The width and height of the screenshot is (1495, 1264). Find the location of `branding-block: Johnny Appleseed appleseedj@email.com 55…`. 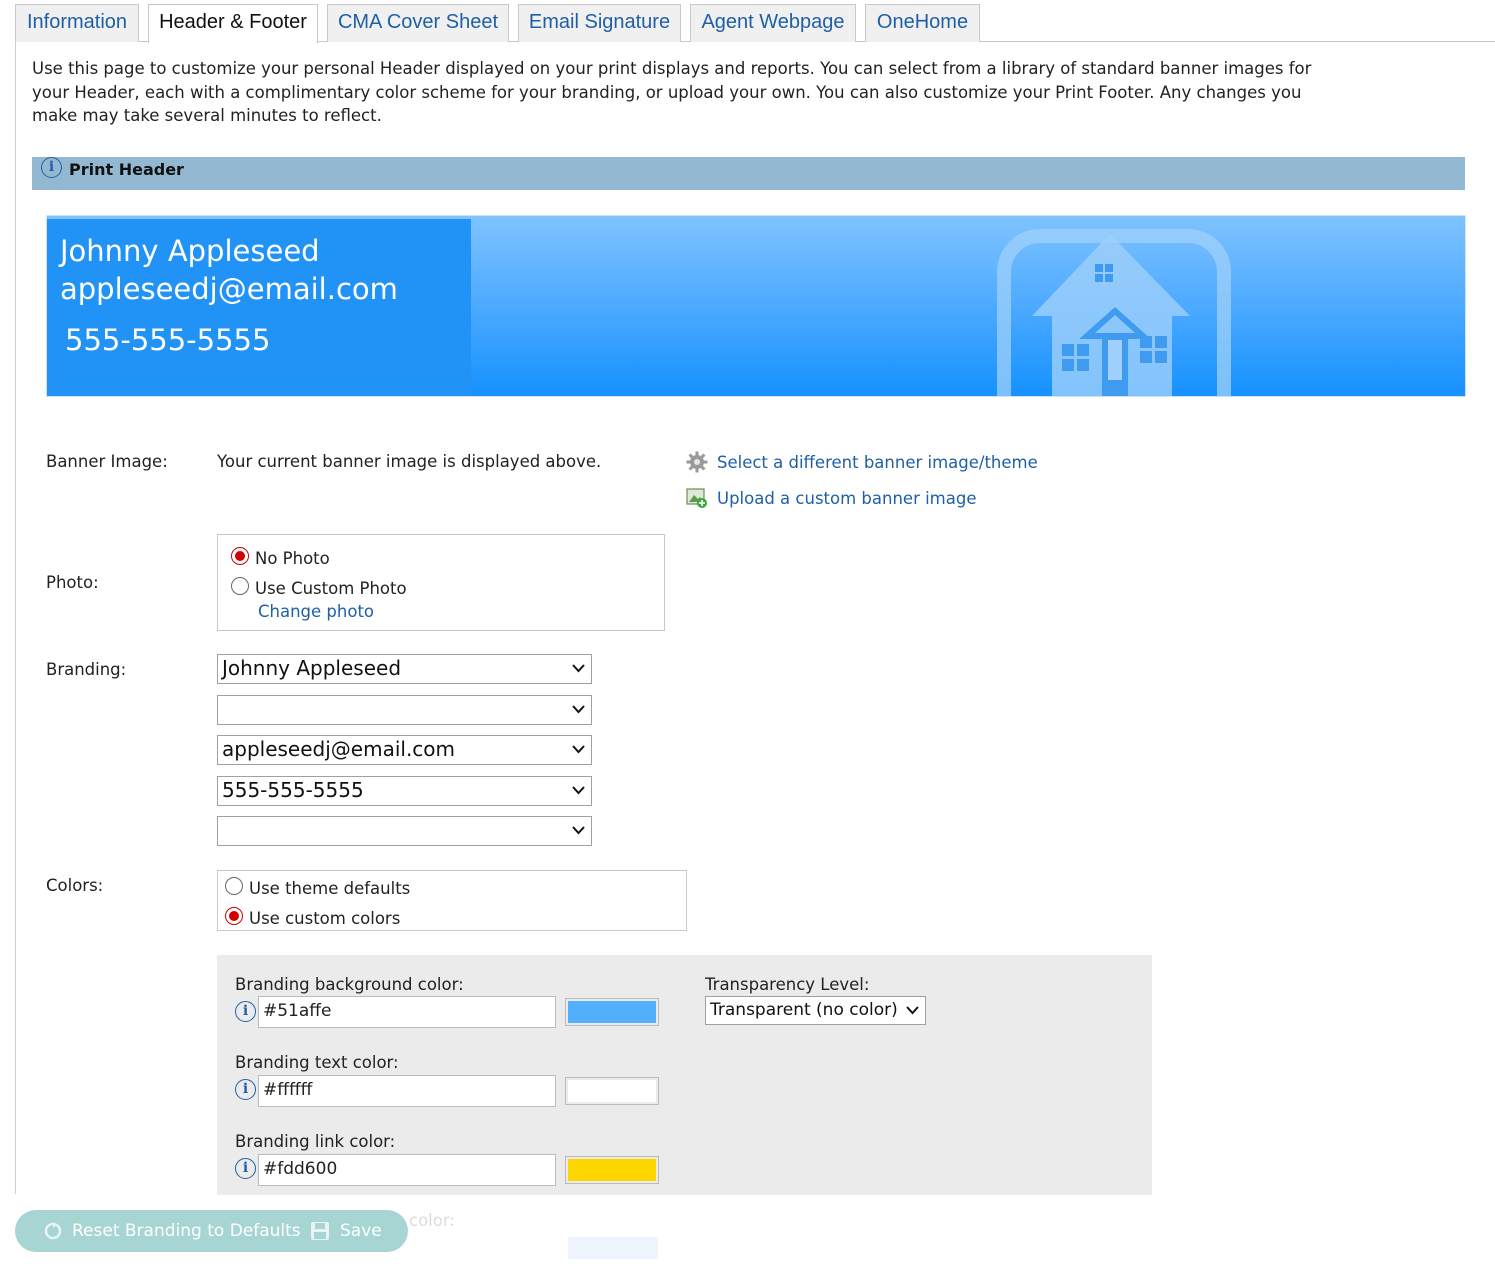

branding-block: Johnny Appleseed appleseedj@email.com 55… is located at coordinates (259, 307).